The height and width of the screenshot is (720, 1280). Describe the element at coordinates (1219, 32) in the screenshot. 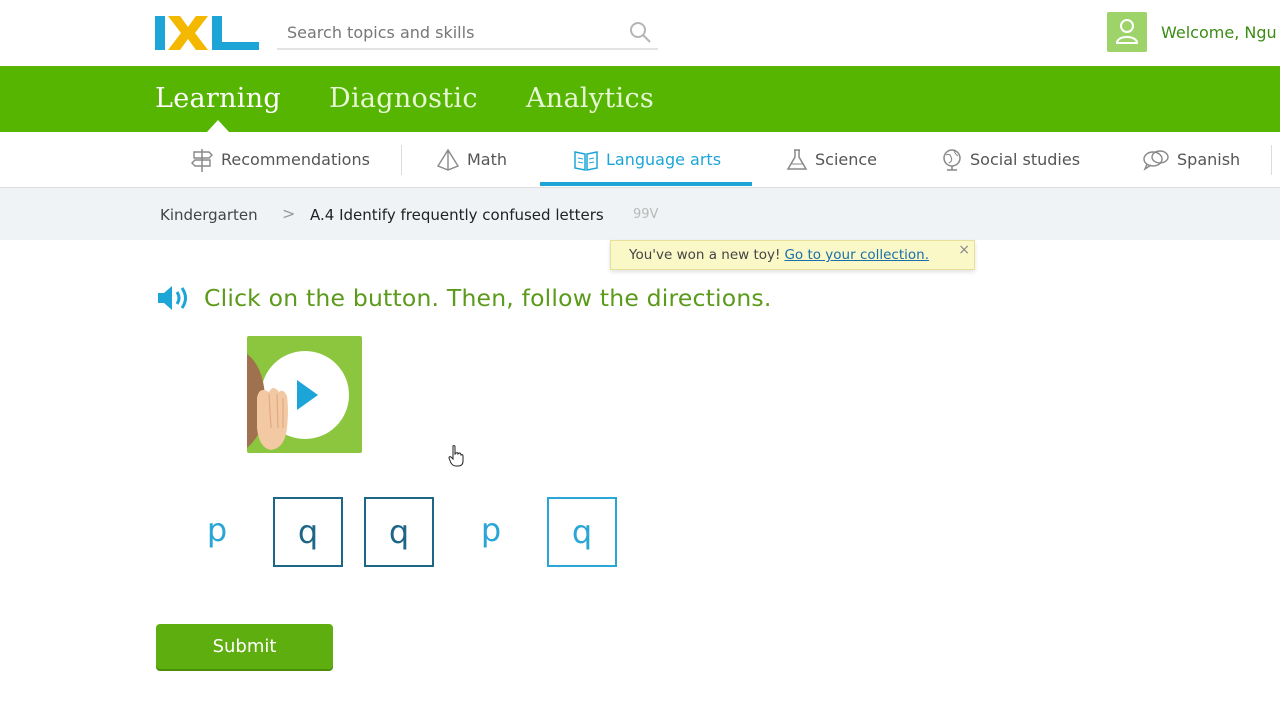

I see `welcome-text: Welcome, Ngu` at that location.